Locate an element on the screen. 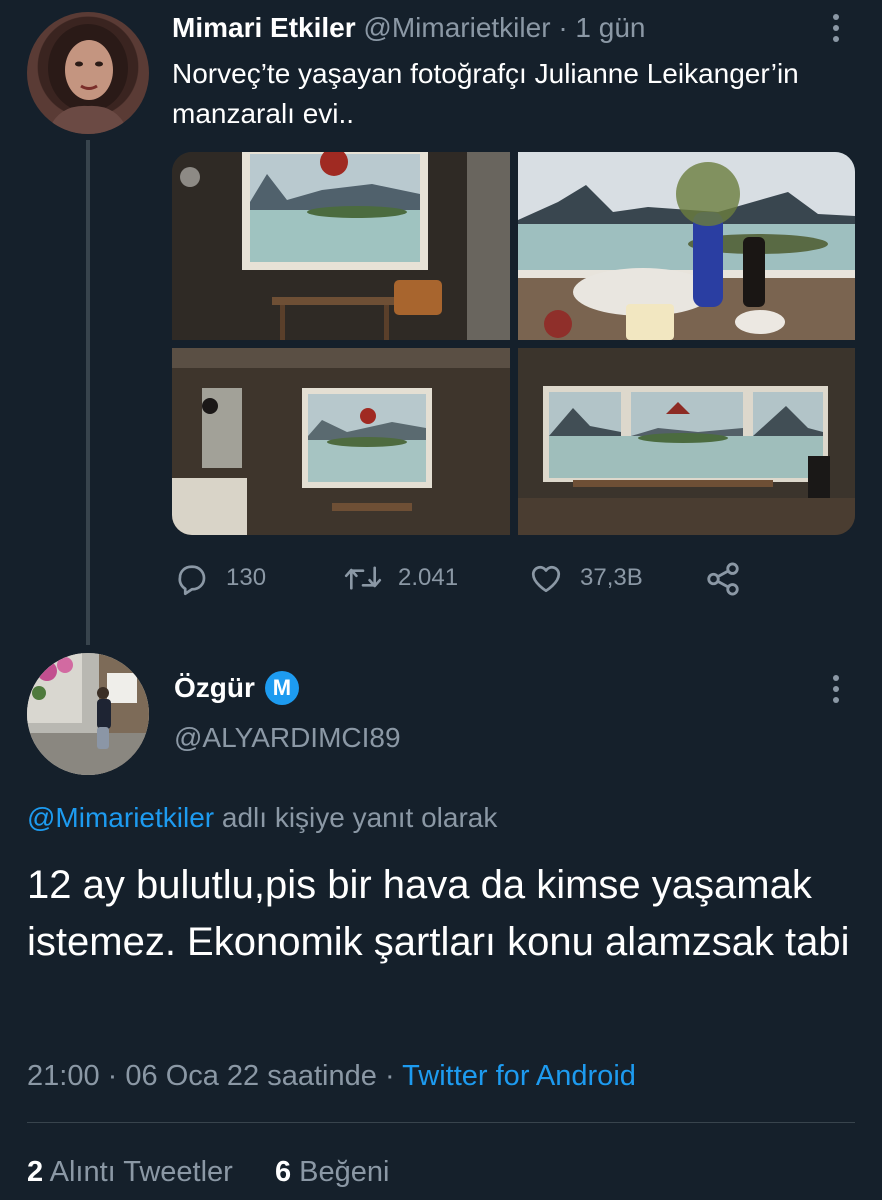  author-avatar is located at coordinates (88, 73).